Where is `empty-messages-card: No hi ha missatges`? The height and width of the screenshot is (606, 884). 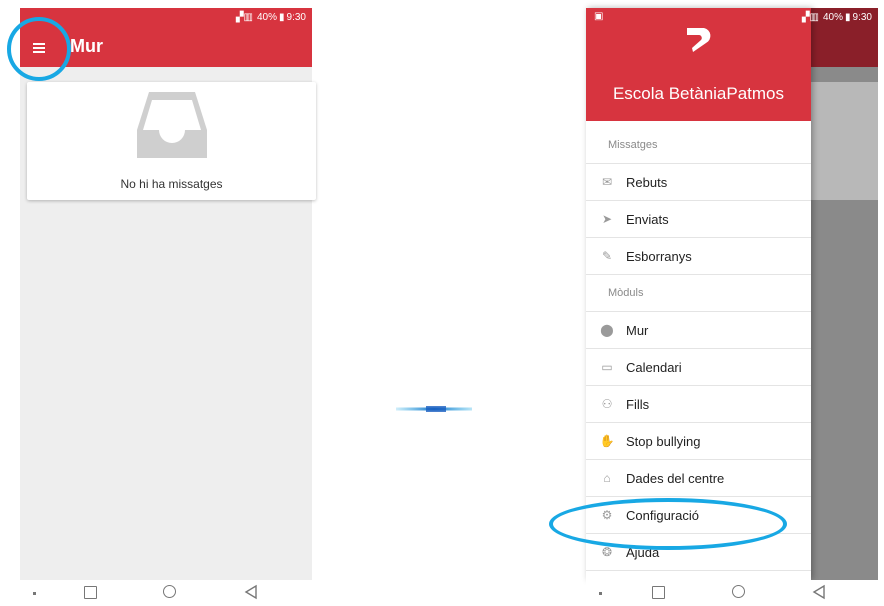 empty-messages-card: No hi ha missatges is located at coordinates (171, 141).